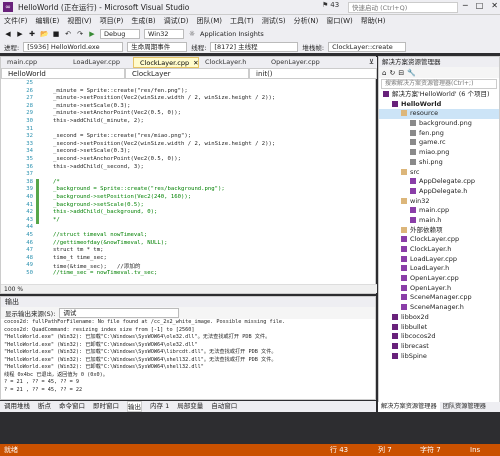  What do you see at coordinates (72, 406) in the screenshot?
I see `bottom-tab: 命令窗口` at bounding box center [72, 406].